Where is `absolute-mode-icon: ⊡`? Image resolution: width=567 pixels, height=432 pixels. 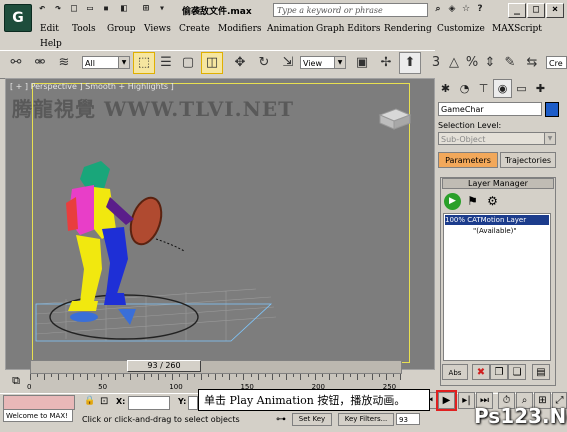
absolute-mode-icon: ⊡ is located at coordinates (104, 401).